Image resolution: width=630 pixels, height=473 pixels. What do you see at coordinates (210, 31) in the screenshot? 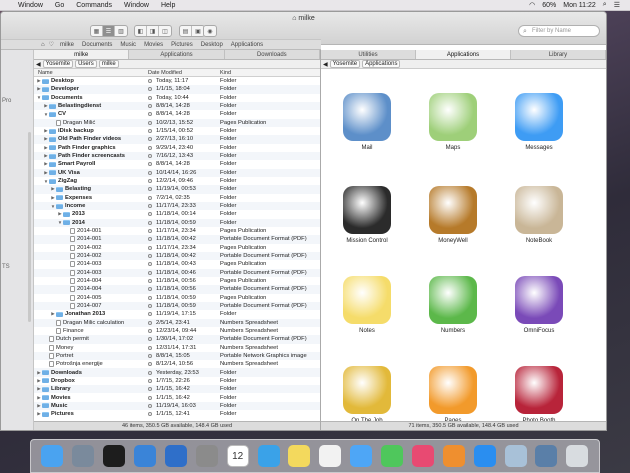
I see `eye-icon: ◉` at bounding box center [210, 31].